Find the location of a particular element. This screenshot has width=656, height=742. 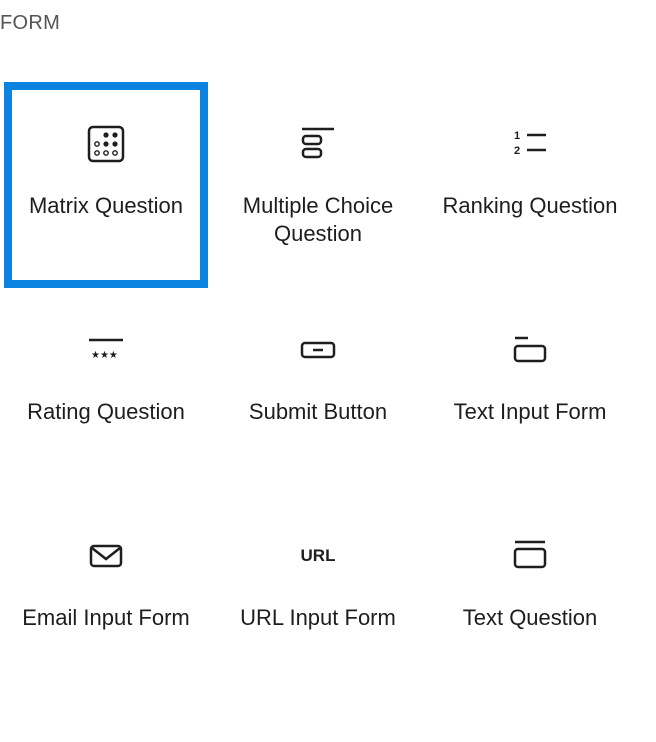

text-input-icon is located at coordinates (530, 350).